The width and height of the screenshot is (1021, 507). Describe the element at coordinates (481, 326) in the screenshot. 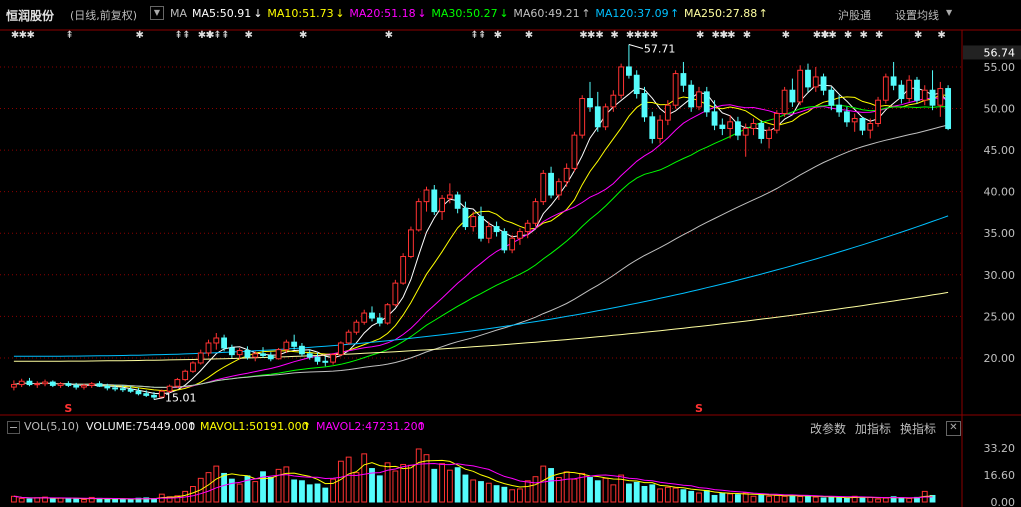

I see `ma-line-MA250` at that location.